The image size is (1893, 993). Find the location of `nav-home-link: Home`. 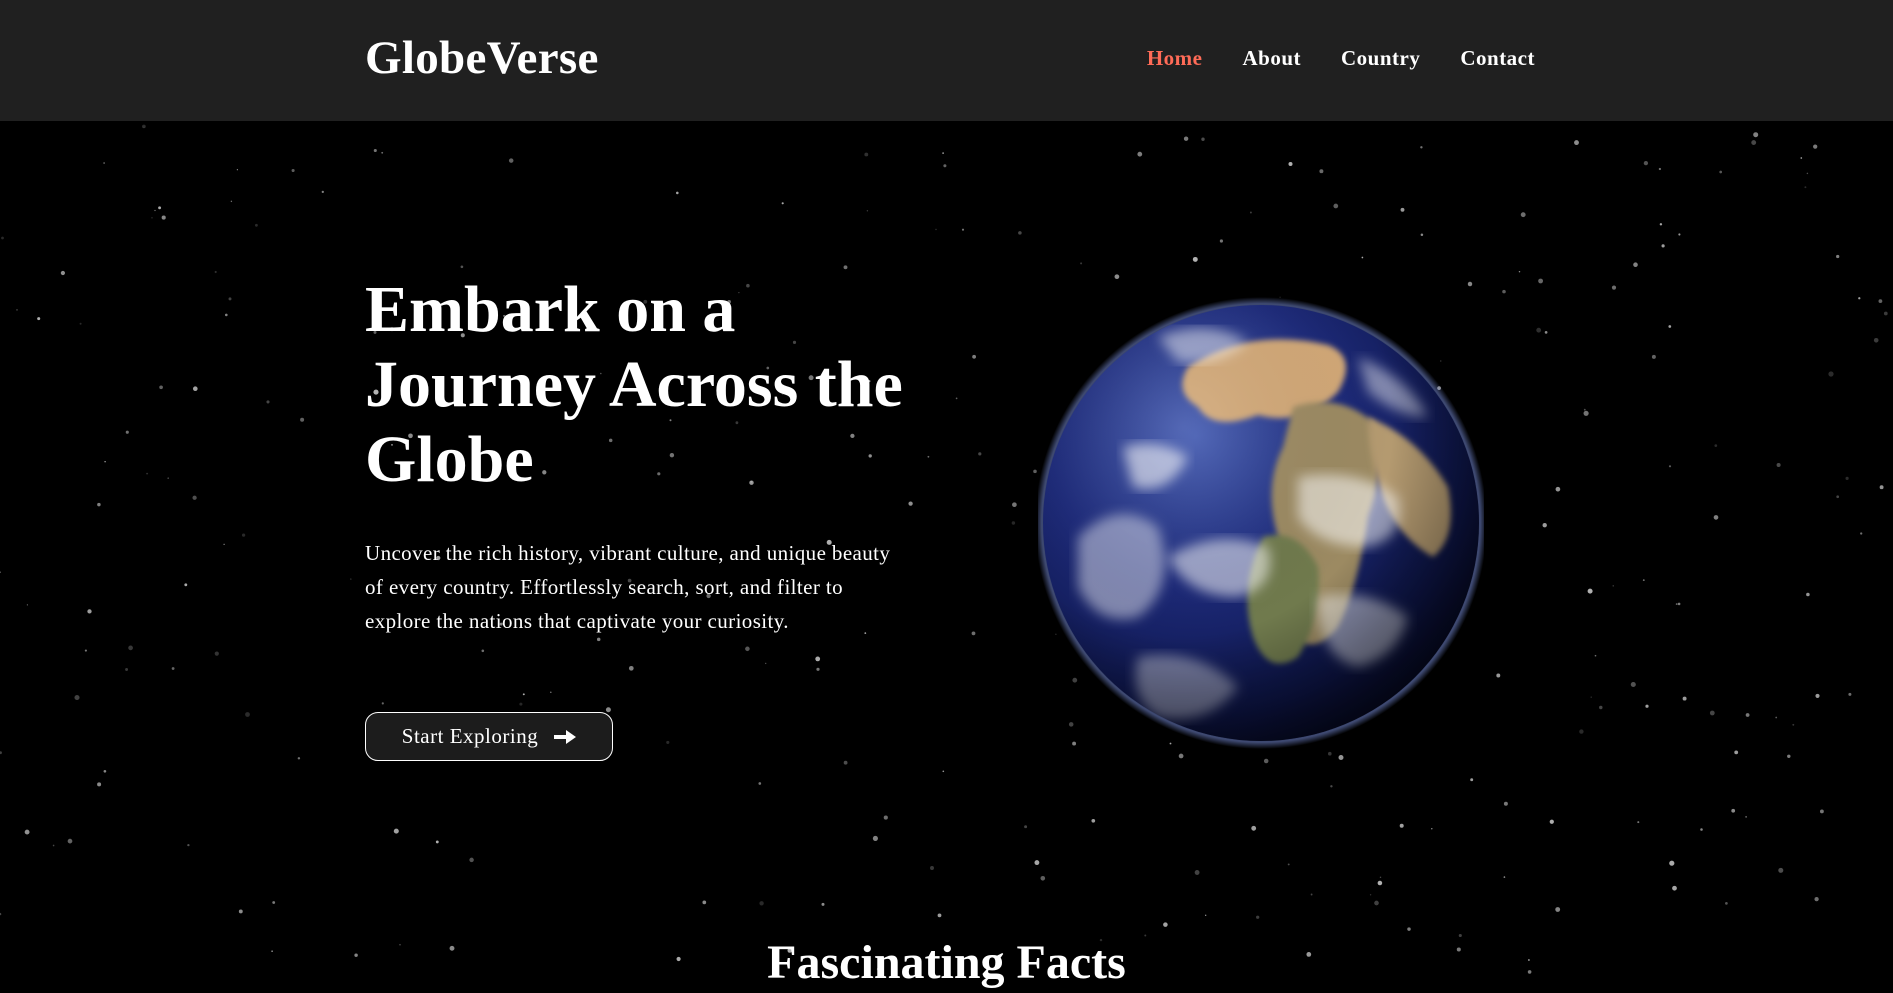

nav-home-link: Home is located at coordinates (1175, 58).